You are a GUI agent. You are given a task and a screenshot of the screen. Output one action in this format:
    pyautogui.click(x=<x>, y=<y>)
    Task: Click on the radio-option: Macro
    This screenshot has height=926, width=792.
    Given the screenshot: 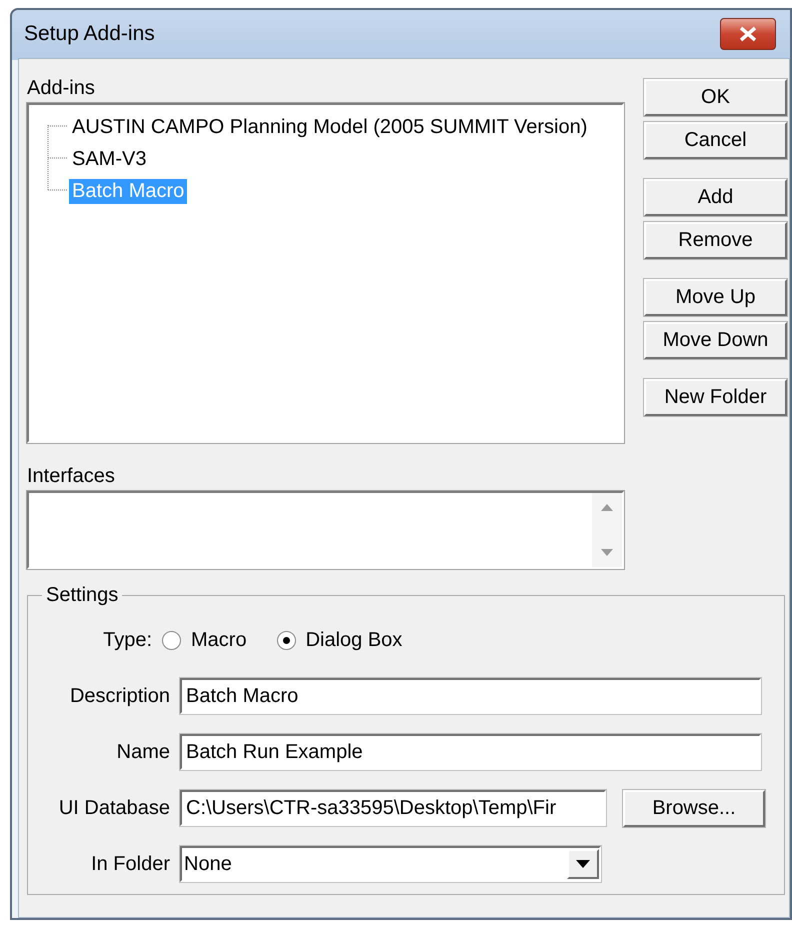 What is the action you would take?
    pyautogui.click(x=204, y=640)
    